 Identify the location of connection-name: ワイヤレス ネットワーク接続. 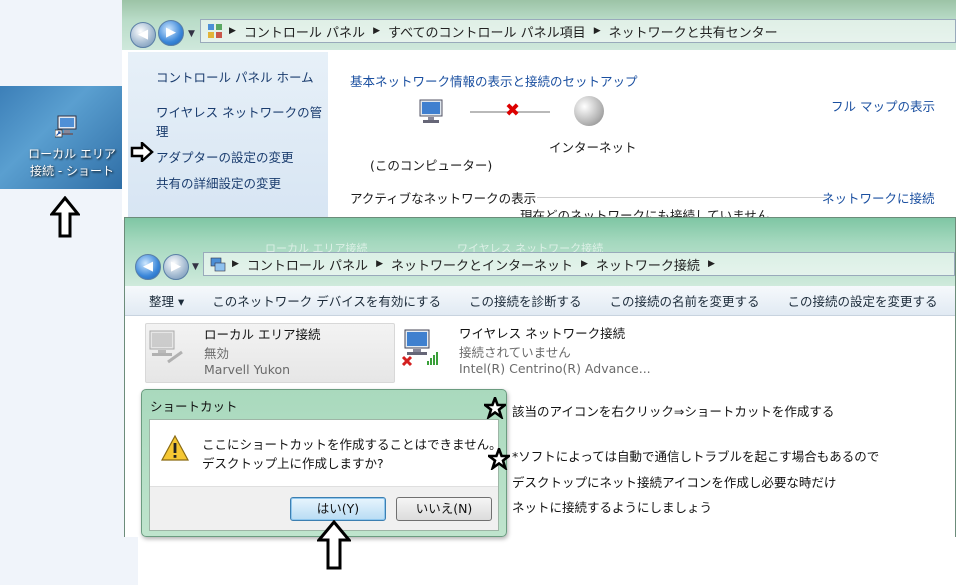
(542, 333).